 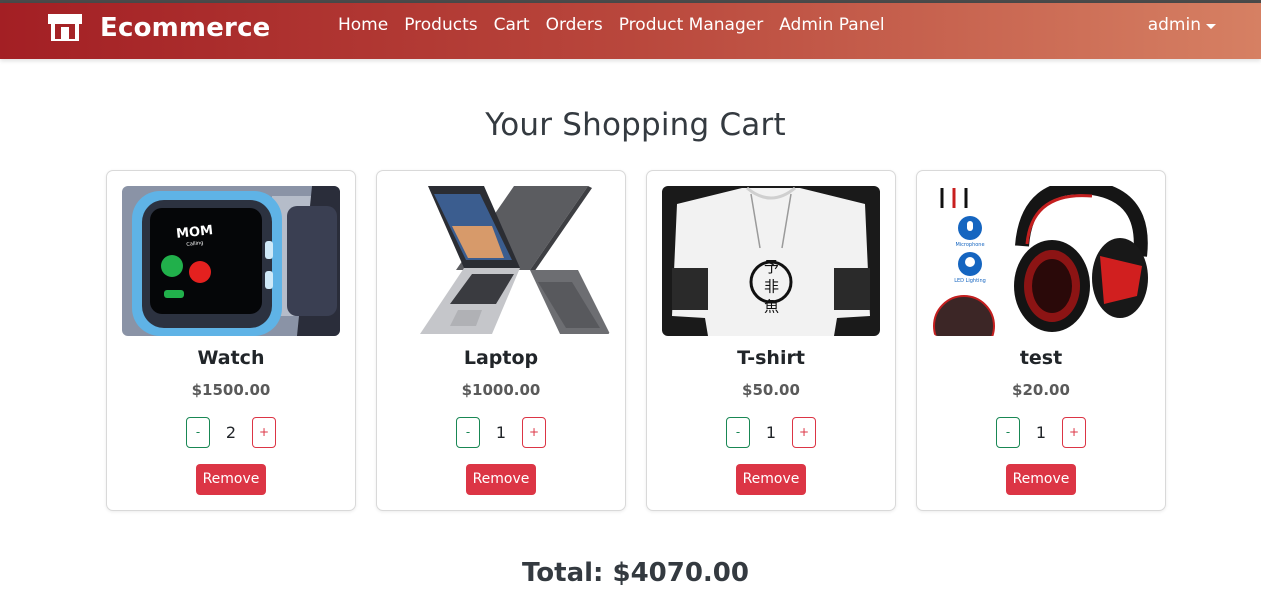 I want to click on user-dropdown: admin, so click(x=1182, y=25).